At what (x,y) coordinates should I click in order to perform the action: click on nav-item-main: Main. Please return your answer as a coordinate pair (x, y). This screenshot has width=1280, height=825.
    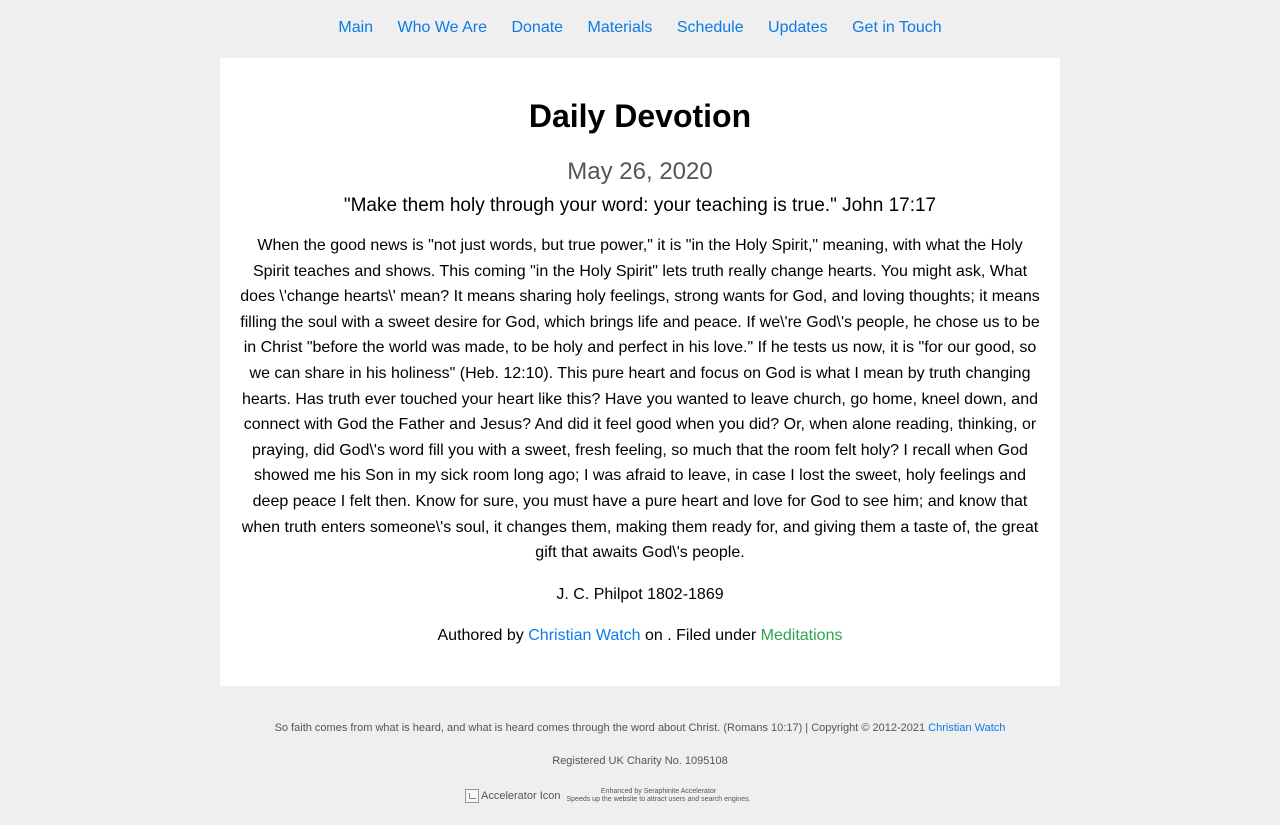
    Looking at the image, I should click on (355, 27).